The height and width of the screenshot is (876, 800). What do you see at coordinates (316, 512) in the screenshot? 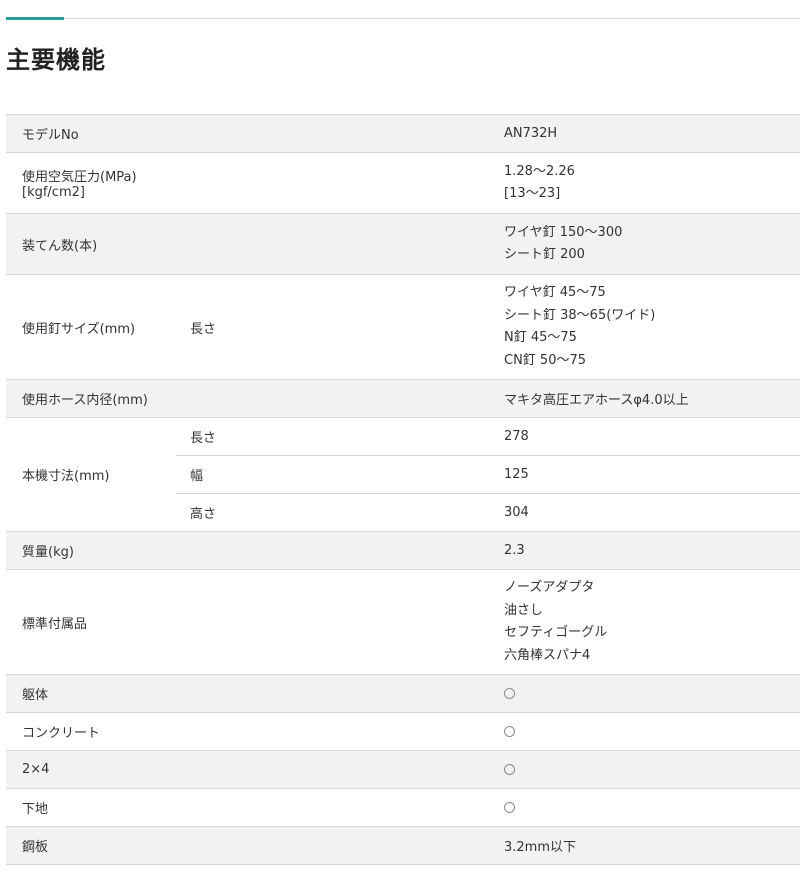
I see `row-sub-label: 高さ` at bounding box center [316, 512].